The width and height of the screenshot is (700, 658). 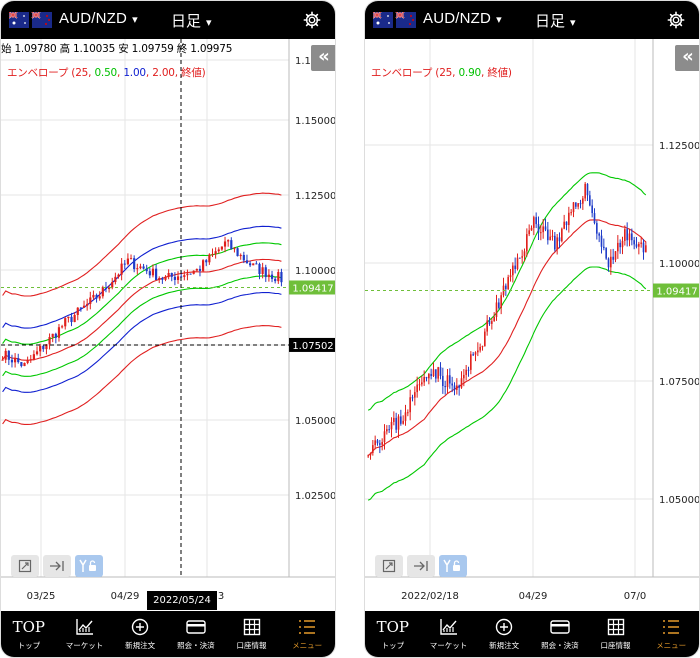 What do you see at coordinates (196, 645) in the screenshot?
I see `tab-label: 照会・決済` at bounding box center [196, 645].